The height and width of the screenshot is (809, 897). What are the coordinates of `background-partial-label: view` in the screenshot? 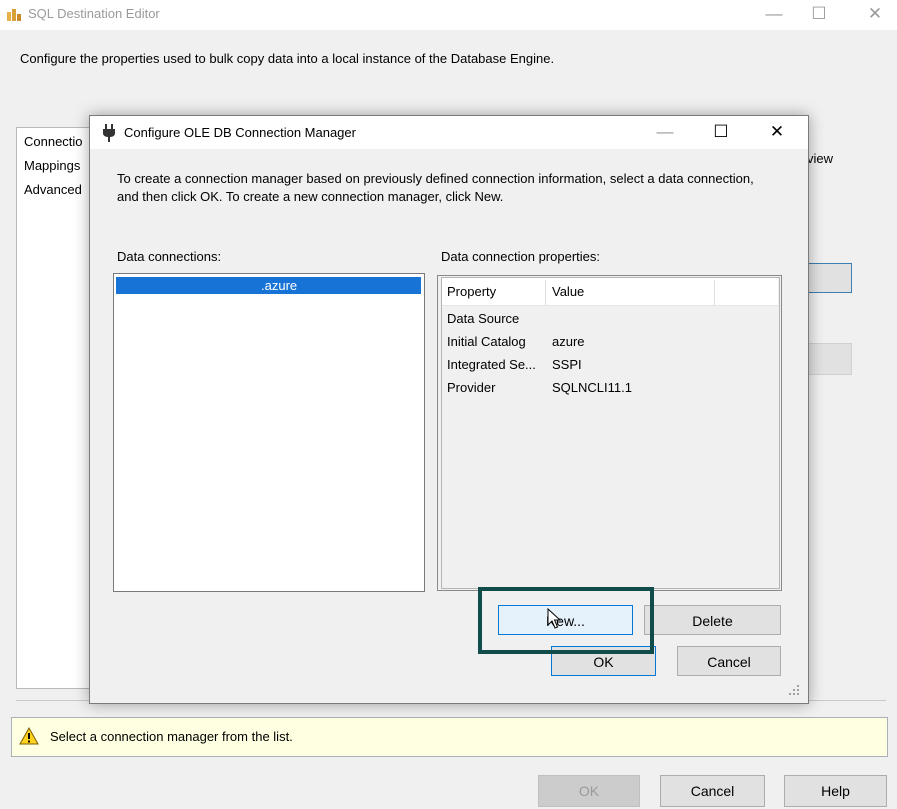 It's located at (820, 158).